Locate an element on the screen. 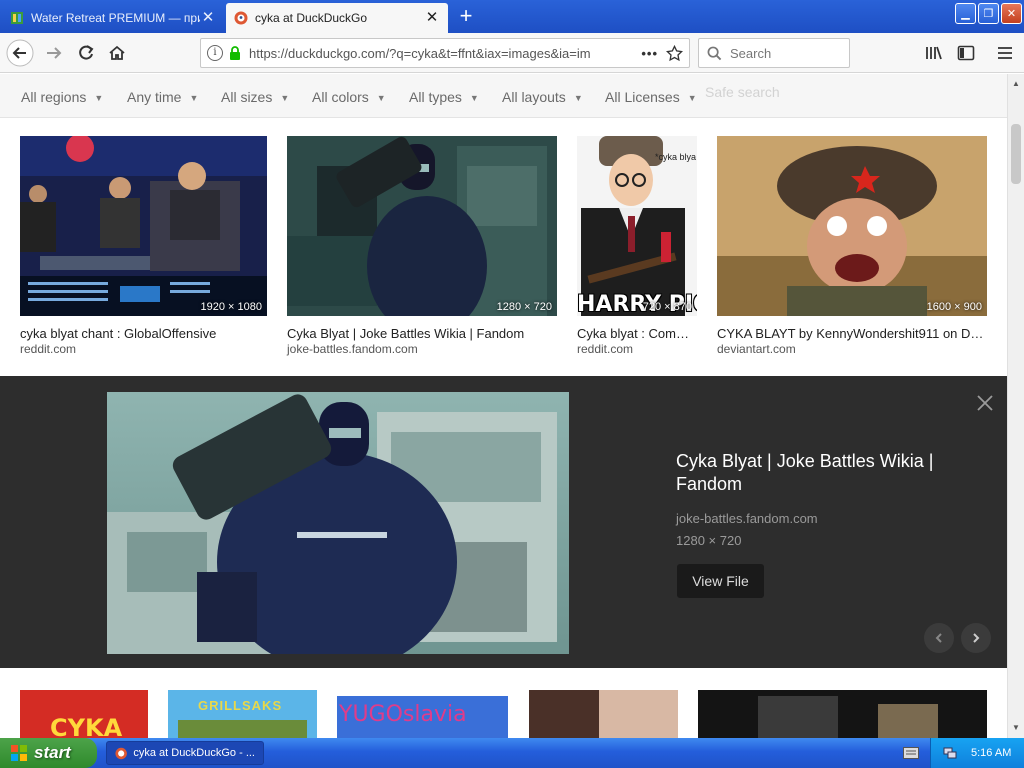 This screenshot has height=768, width=1024. filter-label: All colors is located at coordinates (340, 97).